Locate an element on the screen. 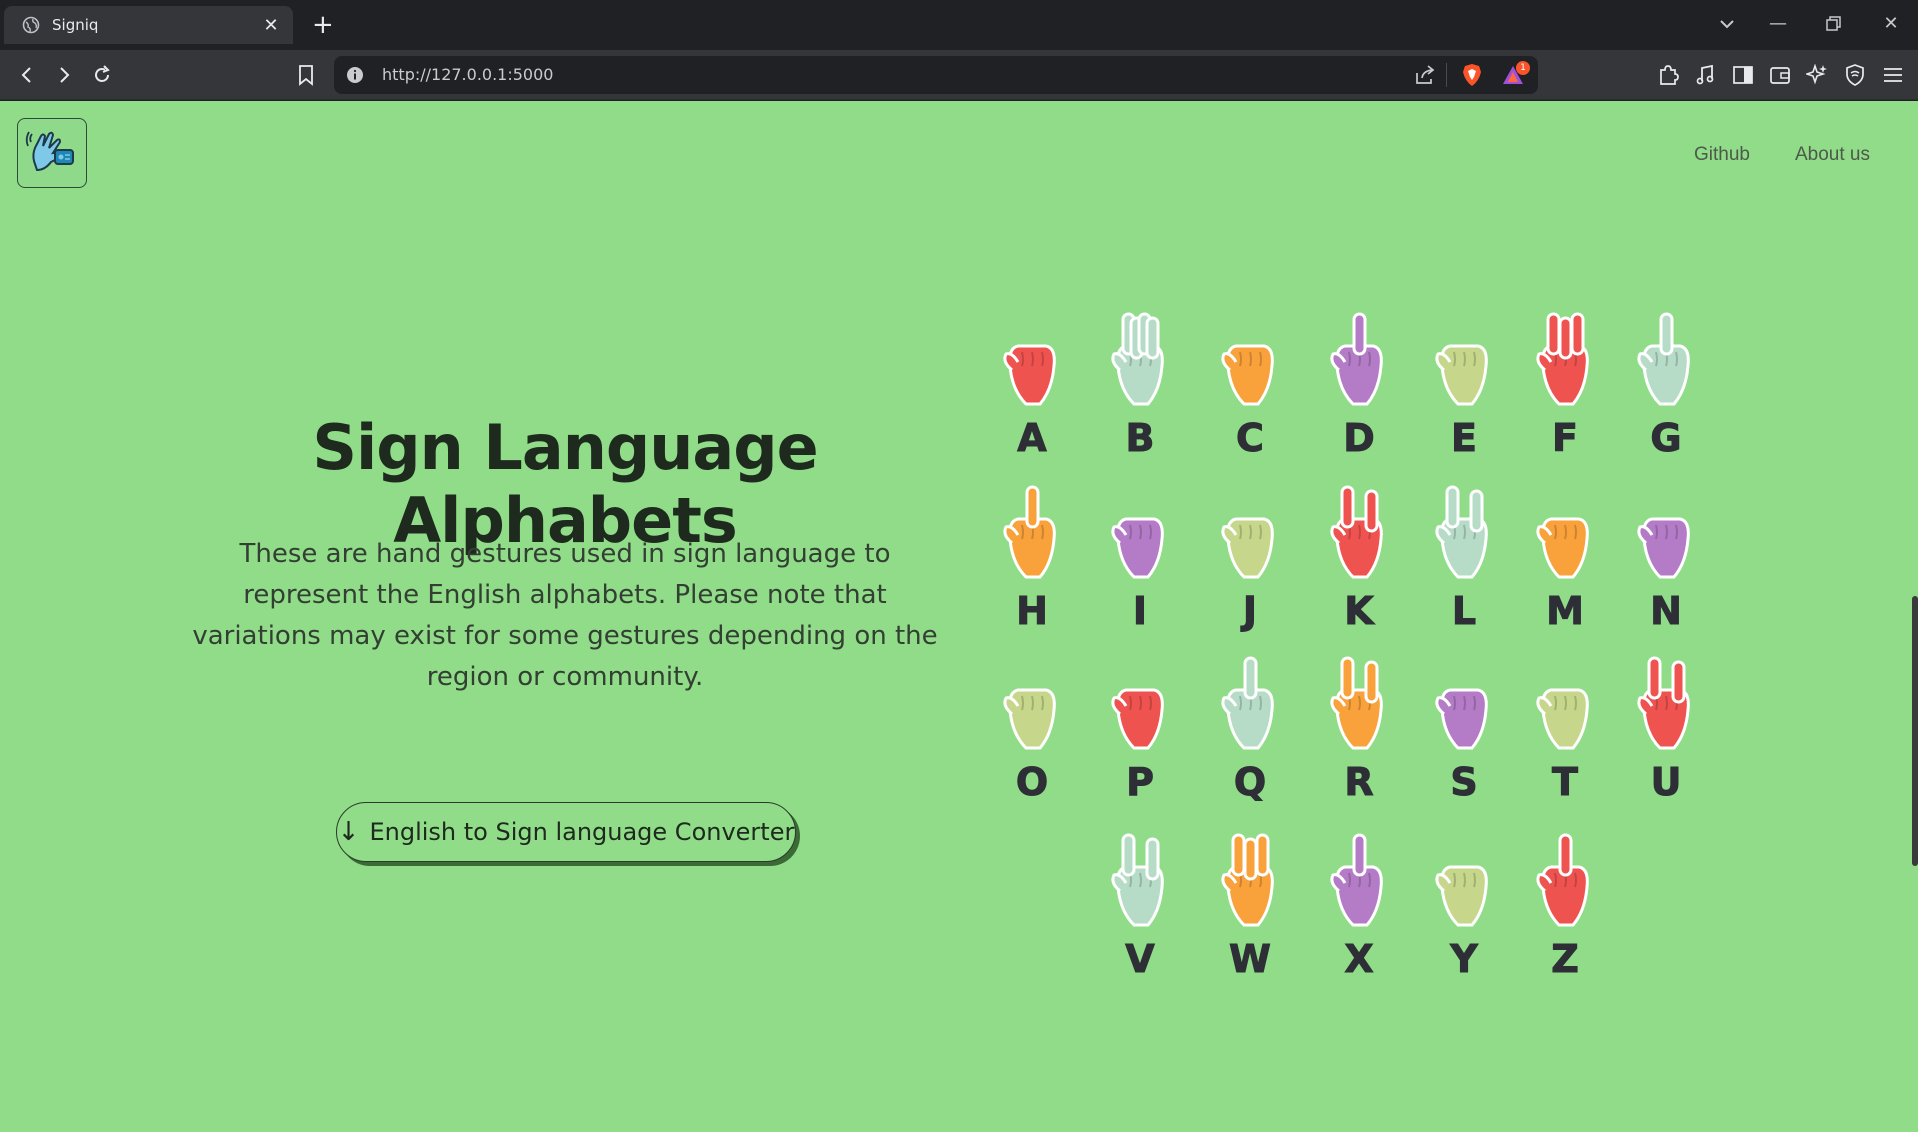 Image resolution: width=1918 pixels, height=1132 pixels. vpn-shield-icon is located at coordinates (1855, 75).